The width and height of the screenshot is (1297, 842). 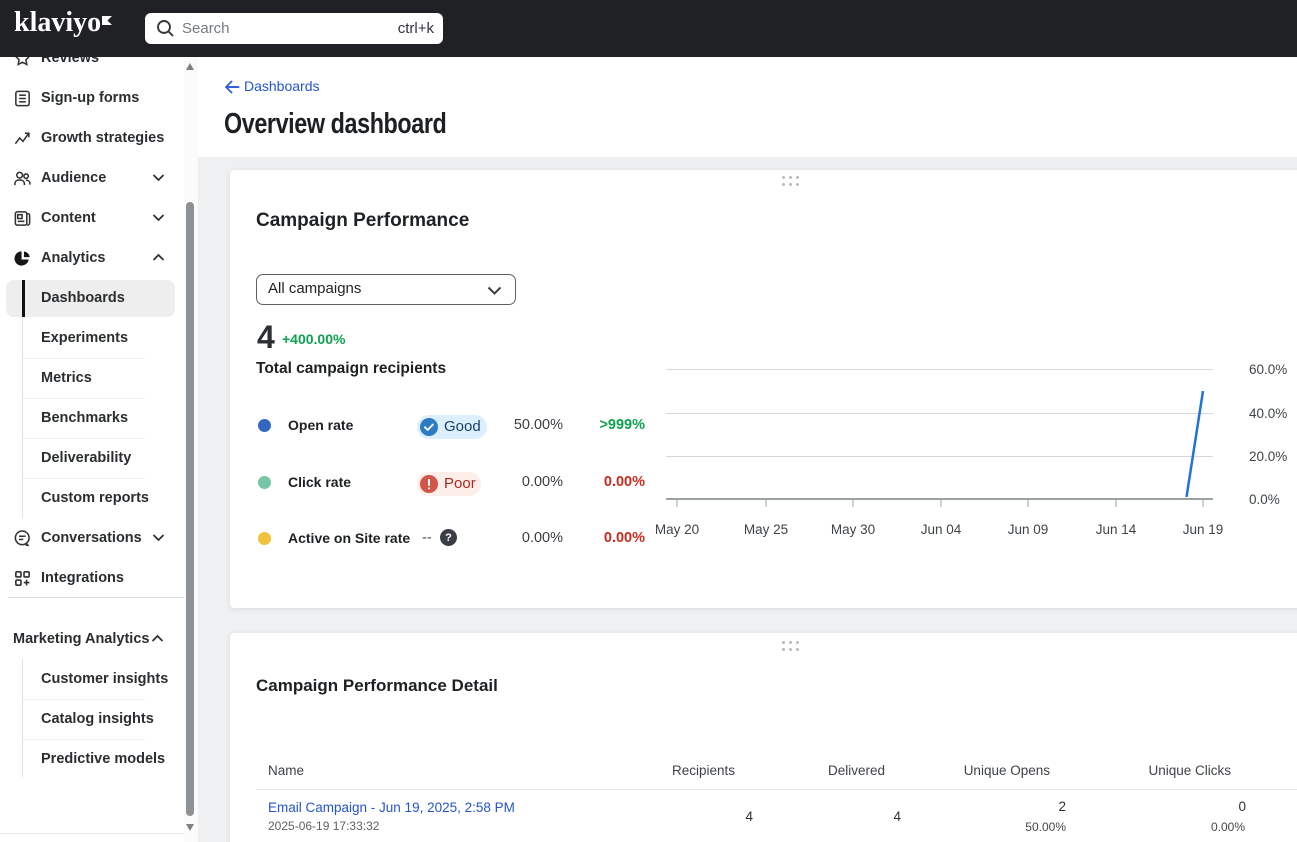 I want to click on svg-text: Jun 14, so click(x=1116, y=529).